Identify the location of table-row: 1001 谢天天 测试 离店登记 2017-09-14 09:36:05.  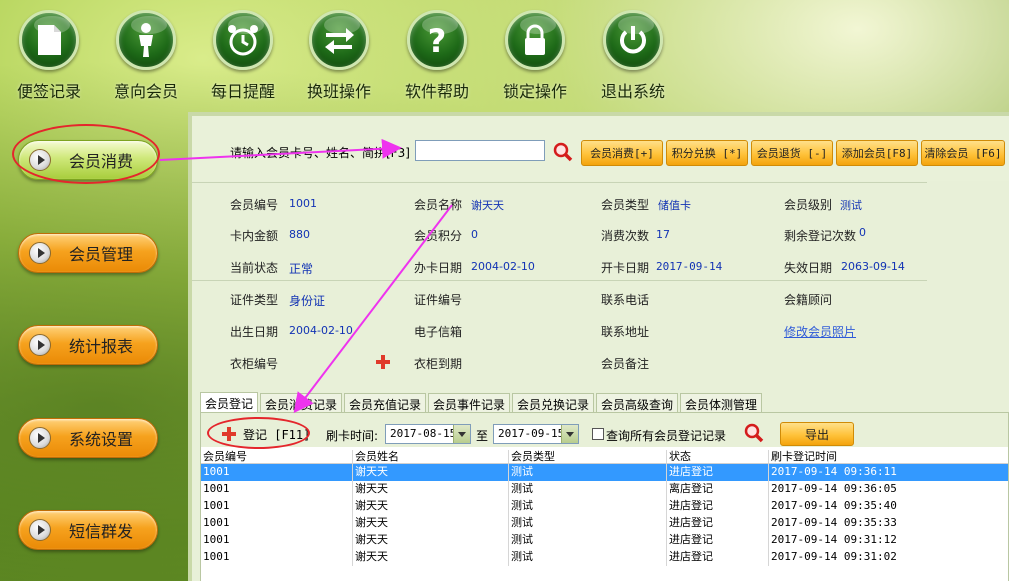
(604, 489).